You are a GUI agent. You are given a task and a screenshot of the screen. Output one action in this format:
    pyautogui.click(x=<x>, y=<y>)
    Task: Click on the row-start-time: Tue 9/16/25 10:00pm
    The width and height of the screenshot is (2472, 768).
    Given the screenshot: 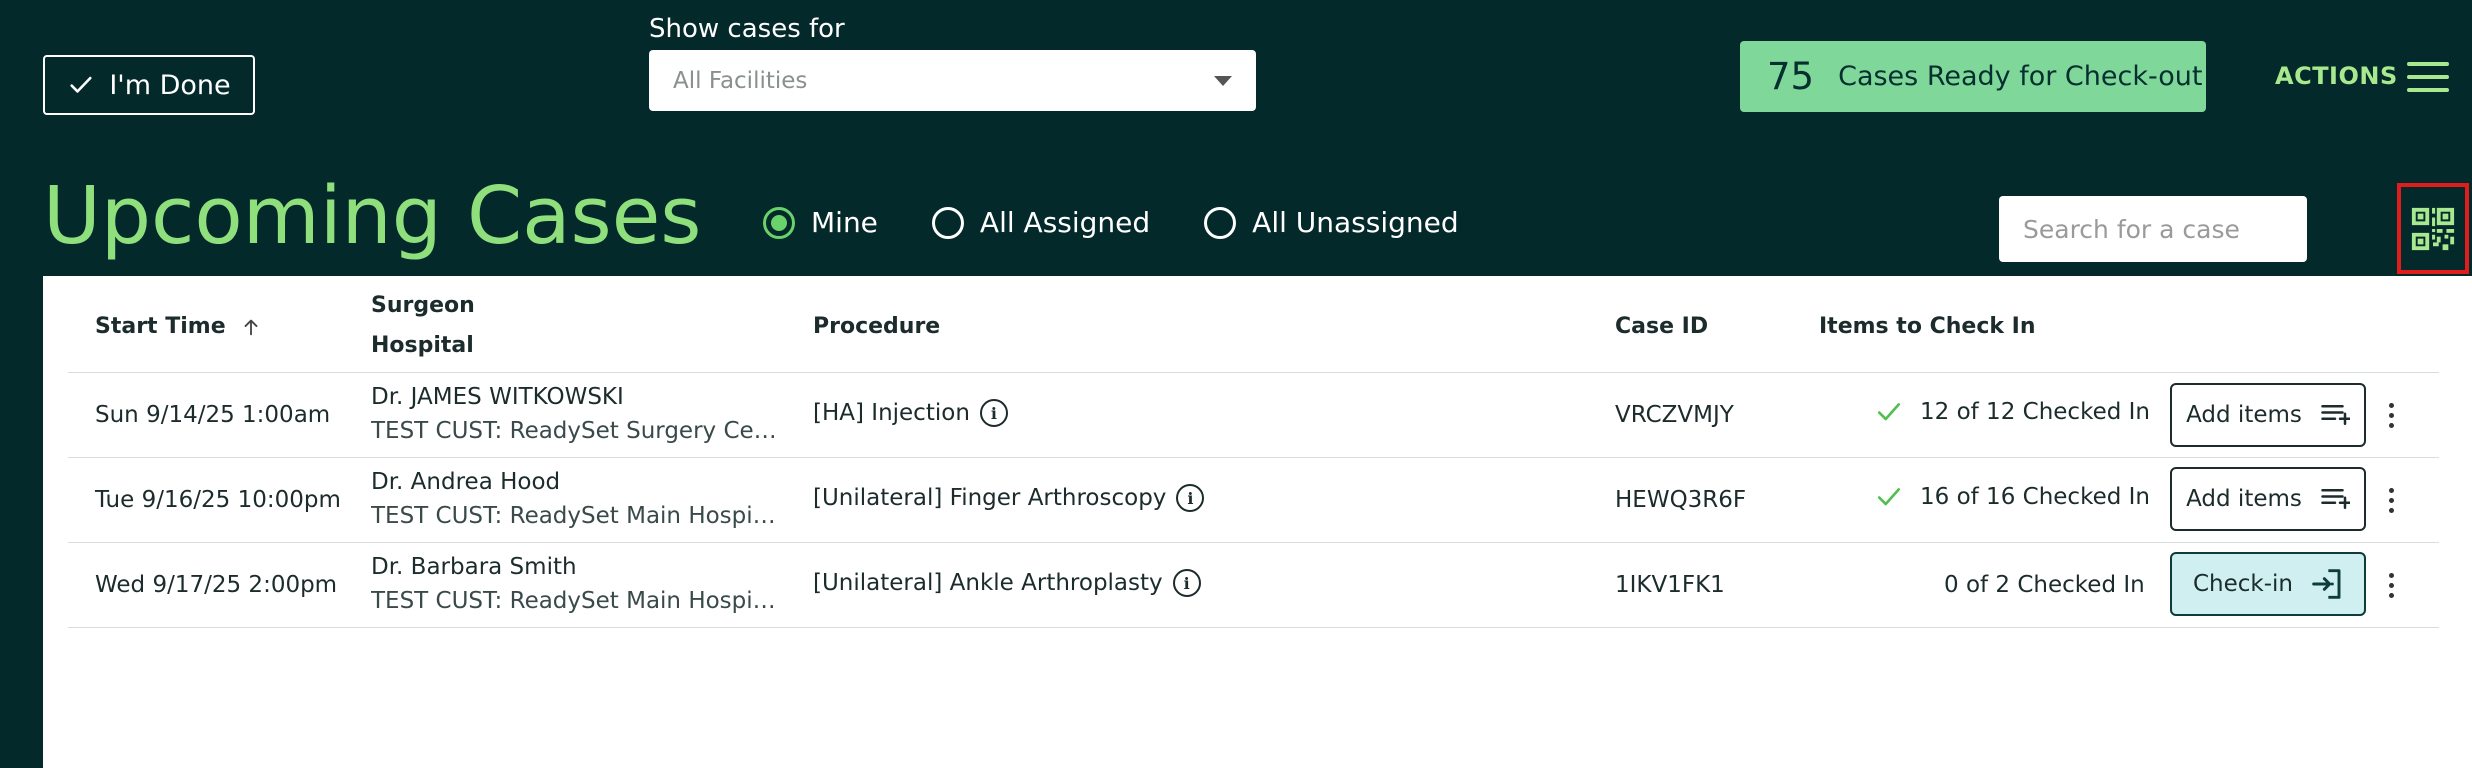 What is the action you would take?
    pyautogui.click(x=218, y=500)
    